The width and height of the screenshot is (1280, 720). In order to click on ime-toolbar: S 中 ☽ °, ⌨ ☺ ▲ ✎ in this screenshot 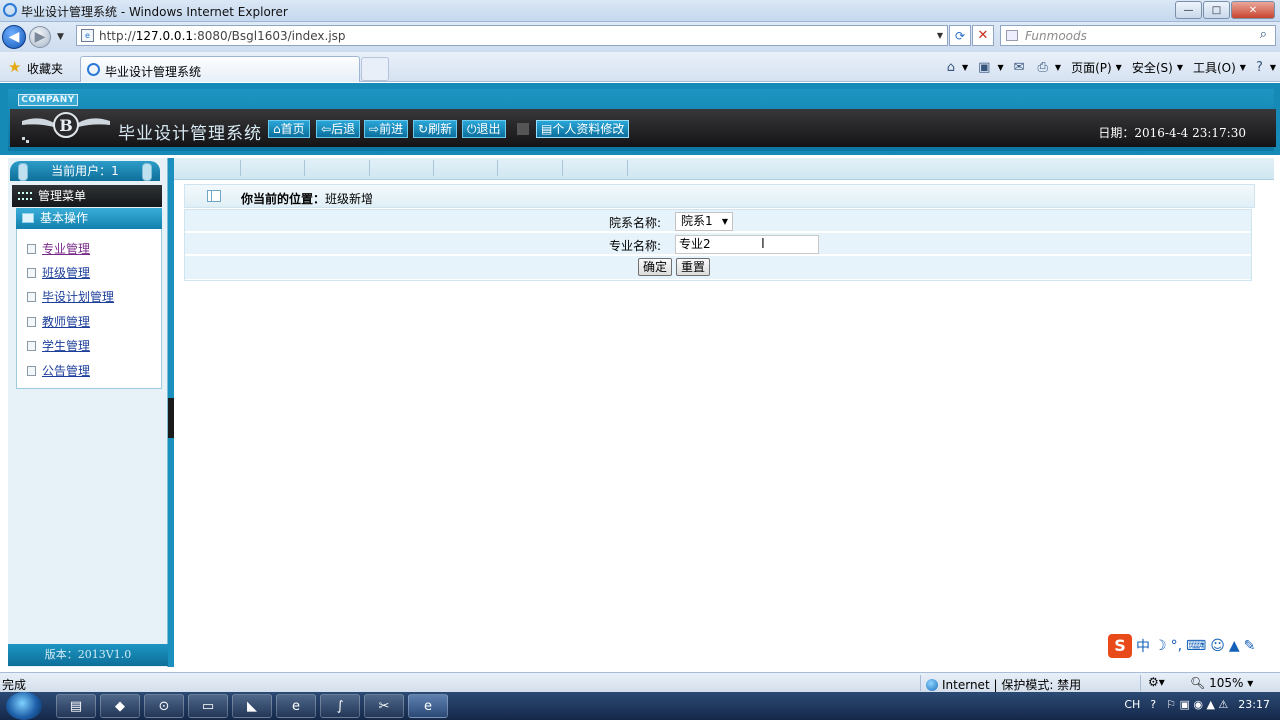, I will do `click(1181, 646)`.